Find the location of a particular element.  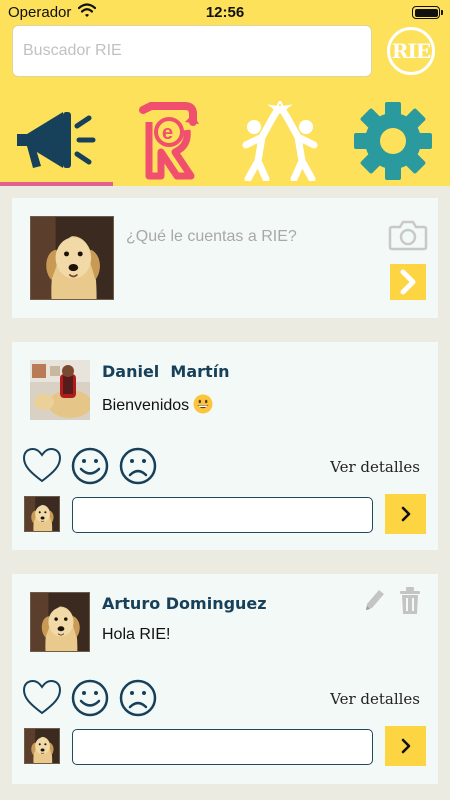

composer-input: ¿Qué le cuentas a RIE? is located at coordinates (211, 237).